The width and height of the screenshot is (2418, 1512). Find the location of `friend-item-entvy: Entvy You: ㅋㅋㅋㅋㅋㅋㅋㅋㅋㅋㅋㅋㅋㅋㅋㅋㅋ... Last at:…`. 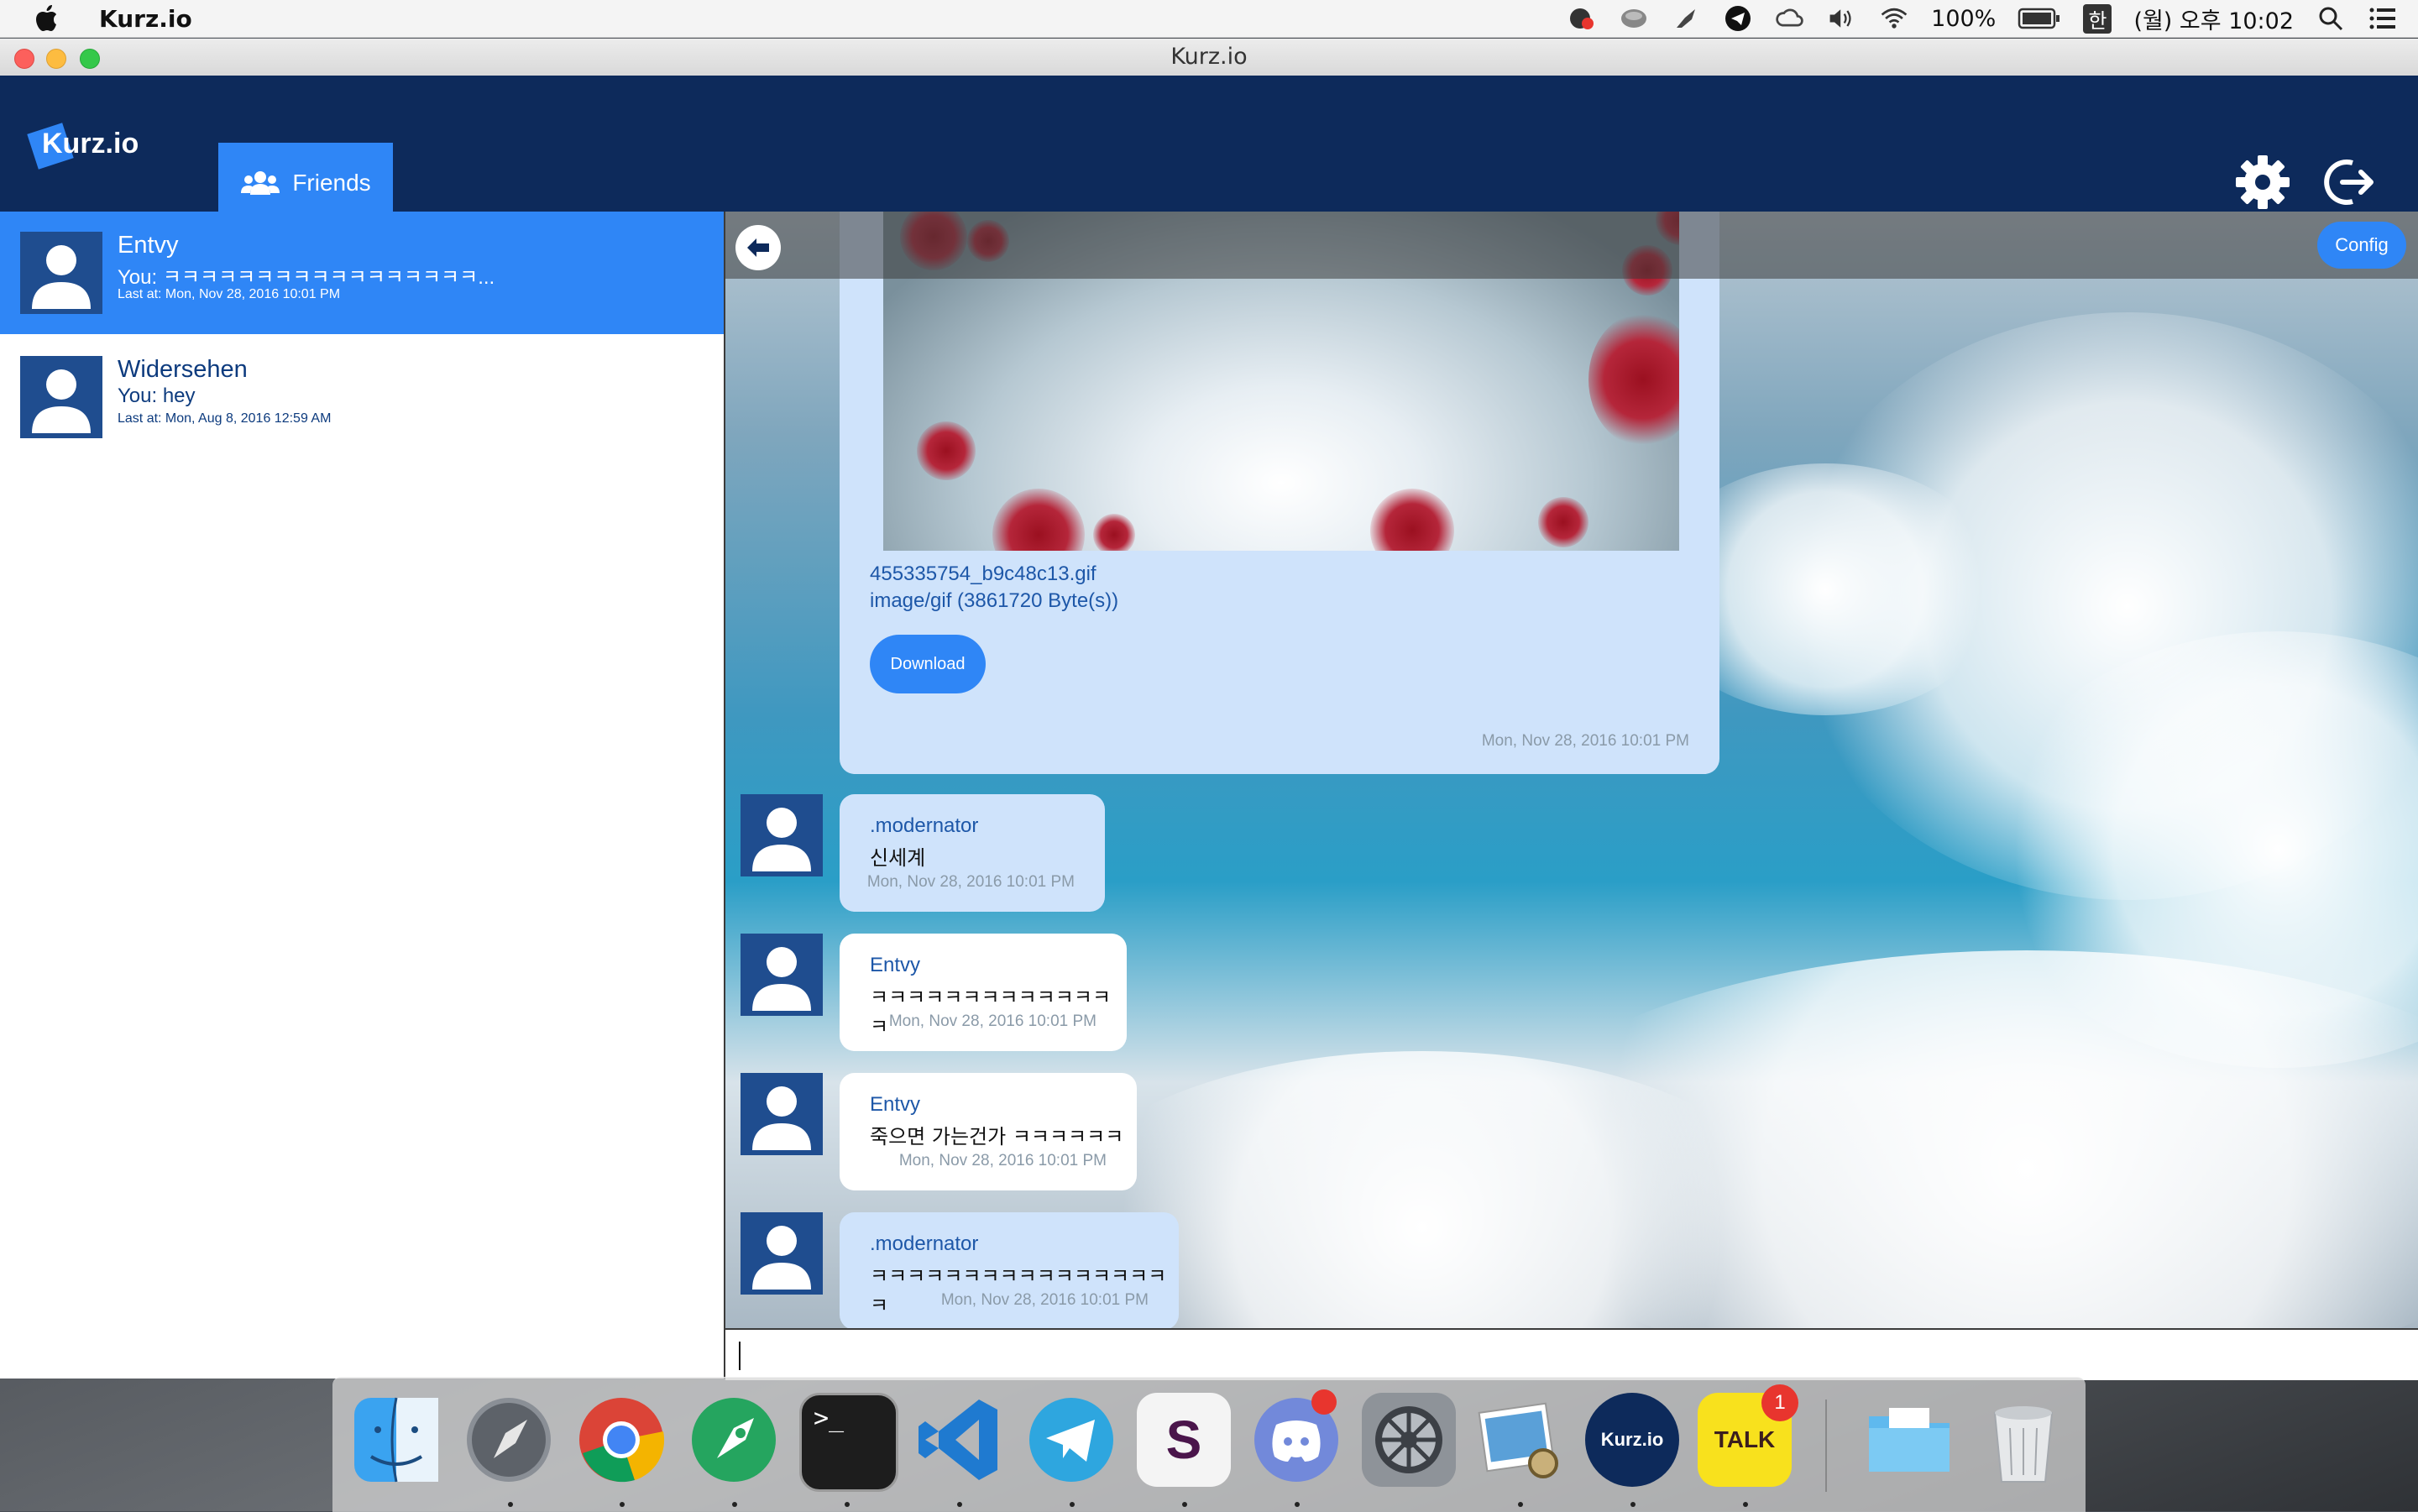

friend-item-entvy: Entvy You: ㅋㅋㅋㅋㅋㅋㅋㅋㅋㅋㅋㅋㅋㅋㅋㅋㅋ... Last at:… is located at coordinates (362, 273).